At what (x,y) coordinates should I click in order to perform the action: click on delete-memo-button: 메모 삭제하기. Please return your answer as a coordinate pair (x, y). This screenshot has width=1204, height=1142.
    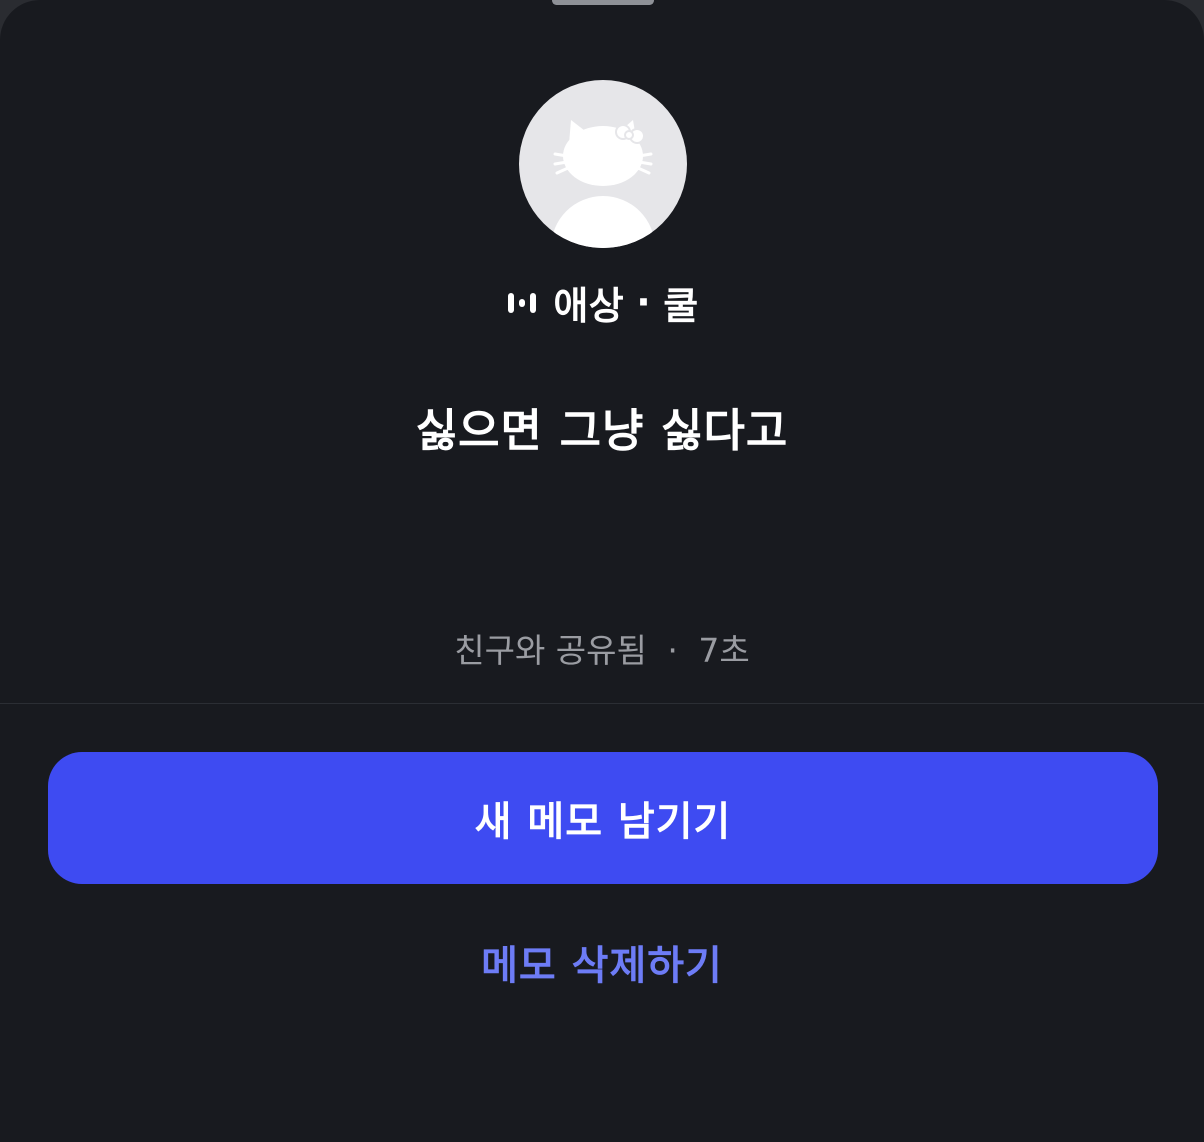
    Looking at the image, I should click on (602, 962).